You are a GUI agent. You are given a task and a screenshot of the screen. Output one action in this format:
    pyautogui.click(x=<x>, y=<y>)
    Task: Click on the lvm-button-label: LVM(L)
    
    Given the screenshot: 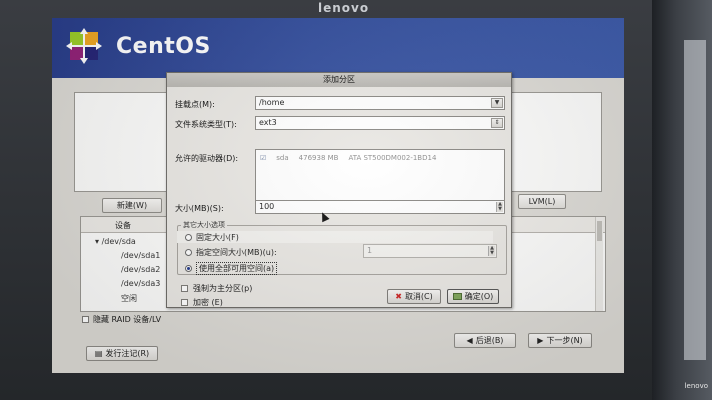 What is the action you would take?
    pyautogui.click(x=542, y=201)
    